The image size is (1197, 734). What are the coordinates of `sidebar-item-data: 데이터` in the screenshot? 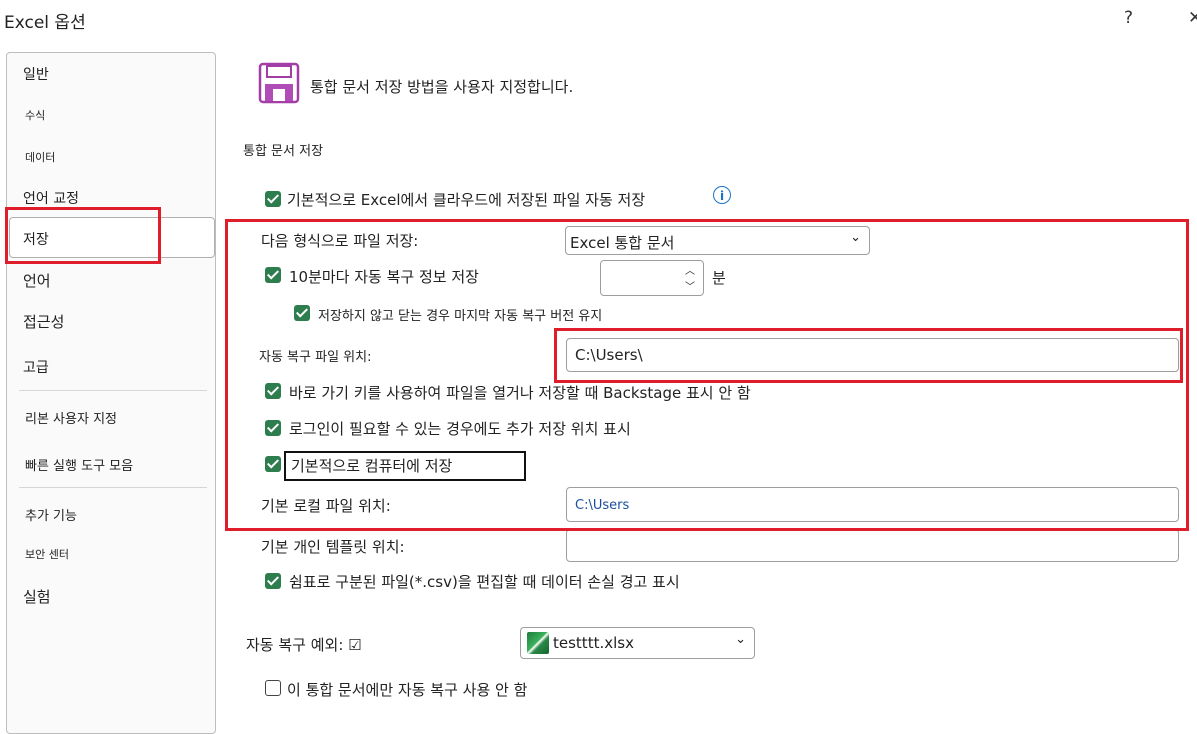 It's located at (40, 157).